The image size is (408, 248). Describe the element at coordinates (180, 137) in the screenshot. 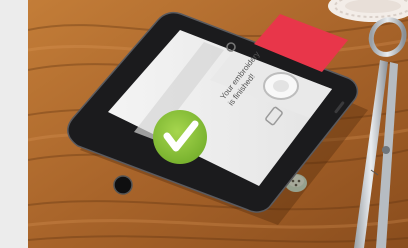

I see `check-badge` at that location.